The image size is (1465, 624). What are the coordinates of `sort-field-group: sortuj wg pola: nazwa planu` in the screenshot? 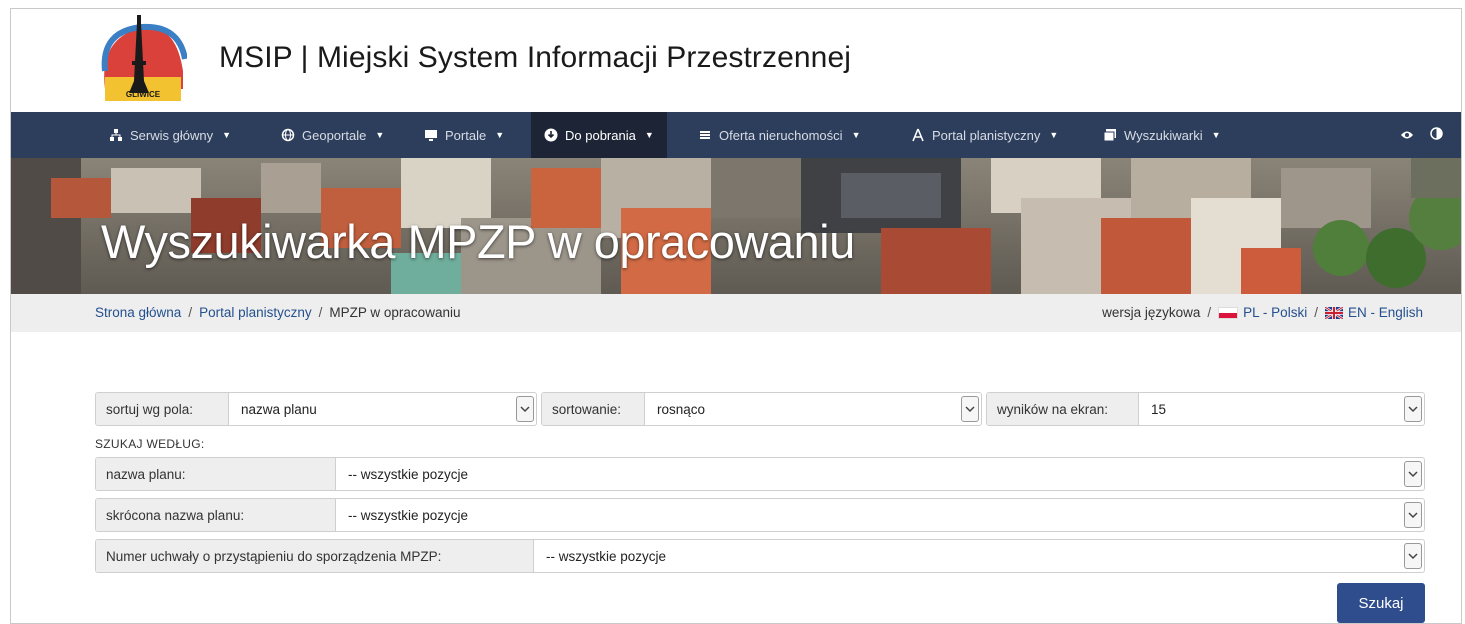 It's located at (316, 409).